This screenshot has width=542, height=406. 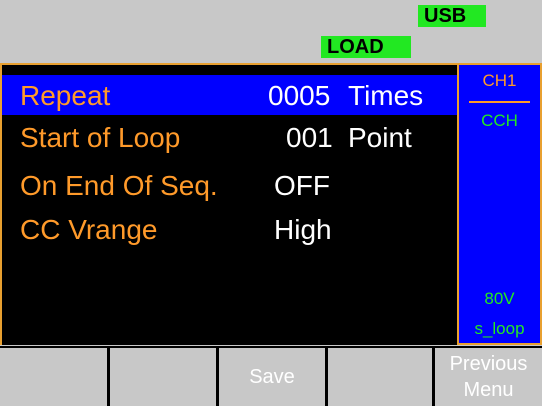 What do you see at coordinates (488, 377) in the screenshot?
I see `previous-menu-button: Previous Menu` at bounding box center [488, 377].